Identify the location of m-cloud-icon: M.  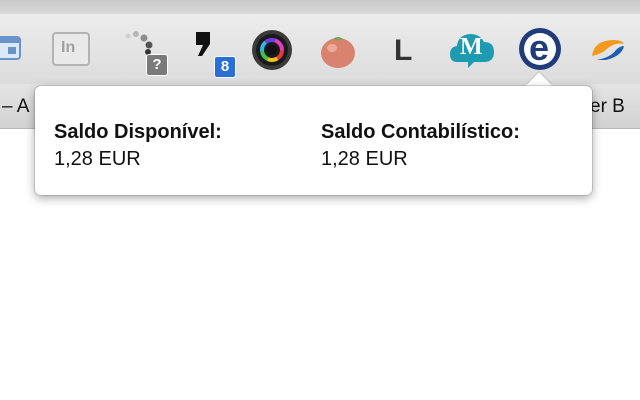
(472, 50).